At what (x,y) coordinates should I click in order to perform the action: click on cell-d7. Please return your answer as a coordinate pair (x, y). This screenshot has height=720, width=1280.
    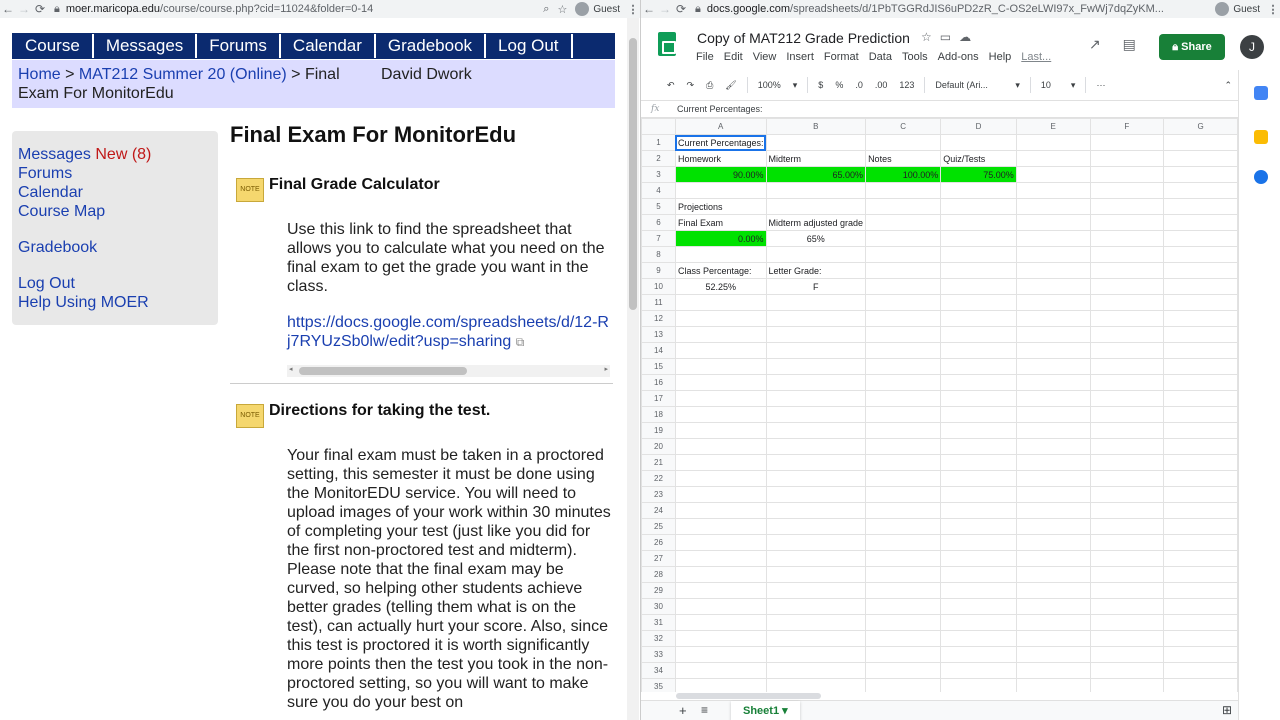
    Looking at the image, I should click on (978, 238).